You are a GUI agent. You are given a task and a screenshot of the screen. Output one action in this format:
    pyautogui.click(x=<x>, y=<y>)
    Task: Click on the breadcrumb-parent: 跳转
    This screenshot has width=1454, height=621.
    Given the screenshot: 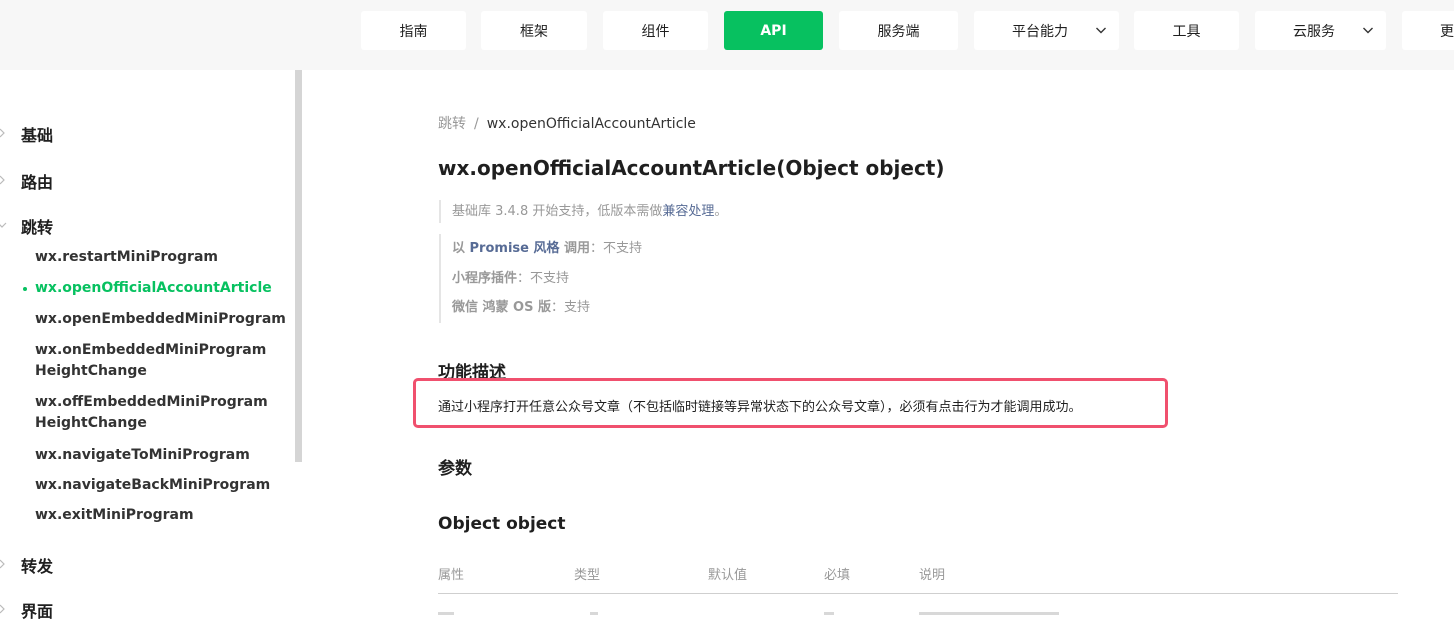 What is the action you would take?
    pyautogui.click(x=452, y=124)
    